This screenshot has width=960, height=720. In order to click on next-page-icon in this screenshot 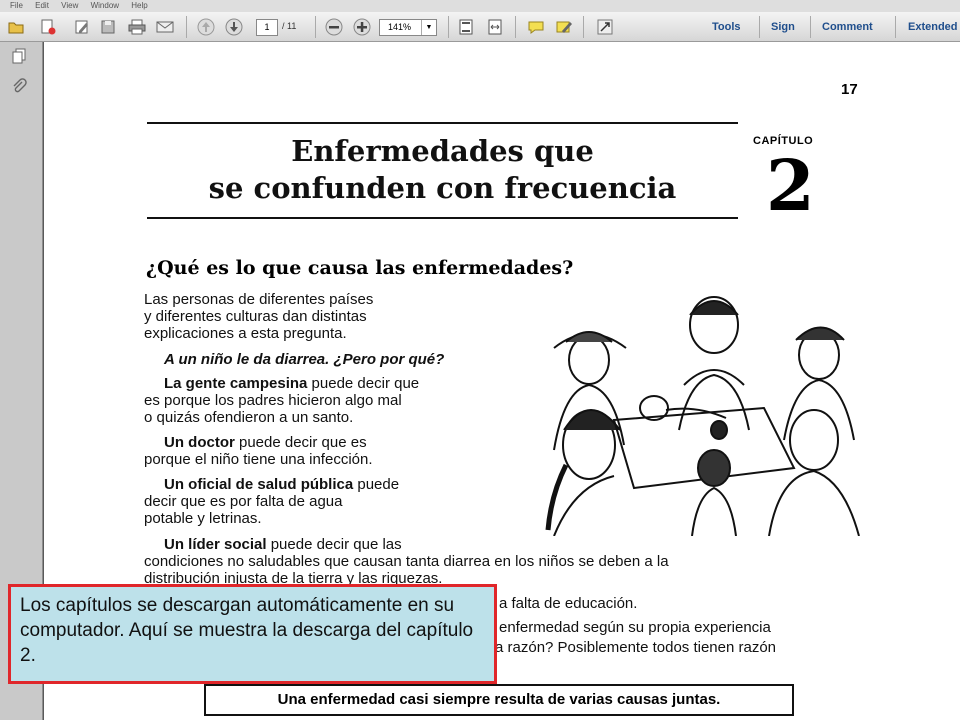, I will do `click(234, 27)`.